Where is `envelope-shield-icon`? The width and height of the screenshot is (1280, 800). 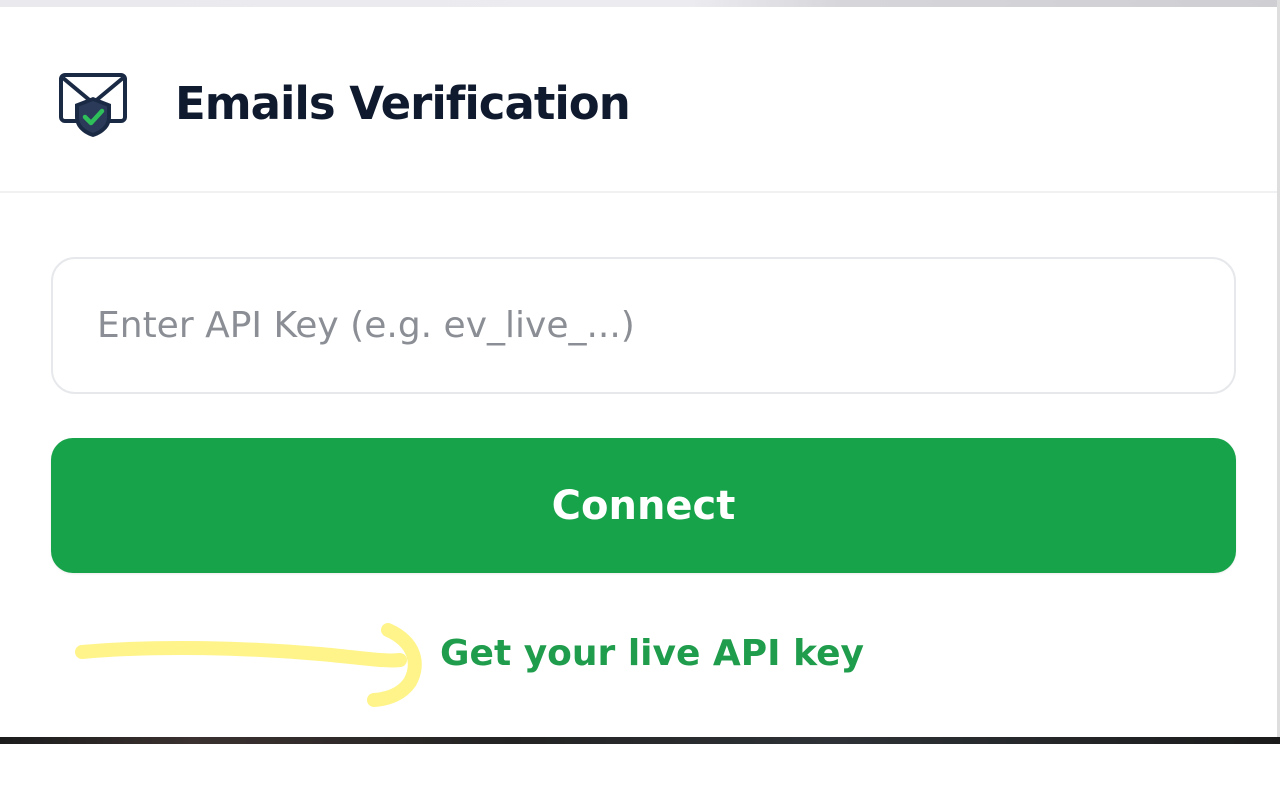
envelope-shield-icon is located at coordinates (93, 104).